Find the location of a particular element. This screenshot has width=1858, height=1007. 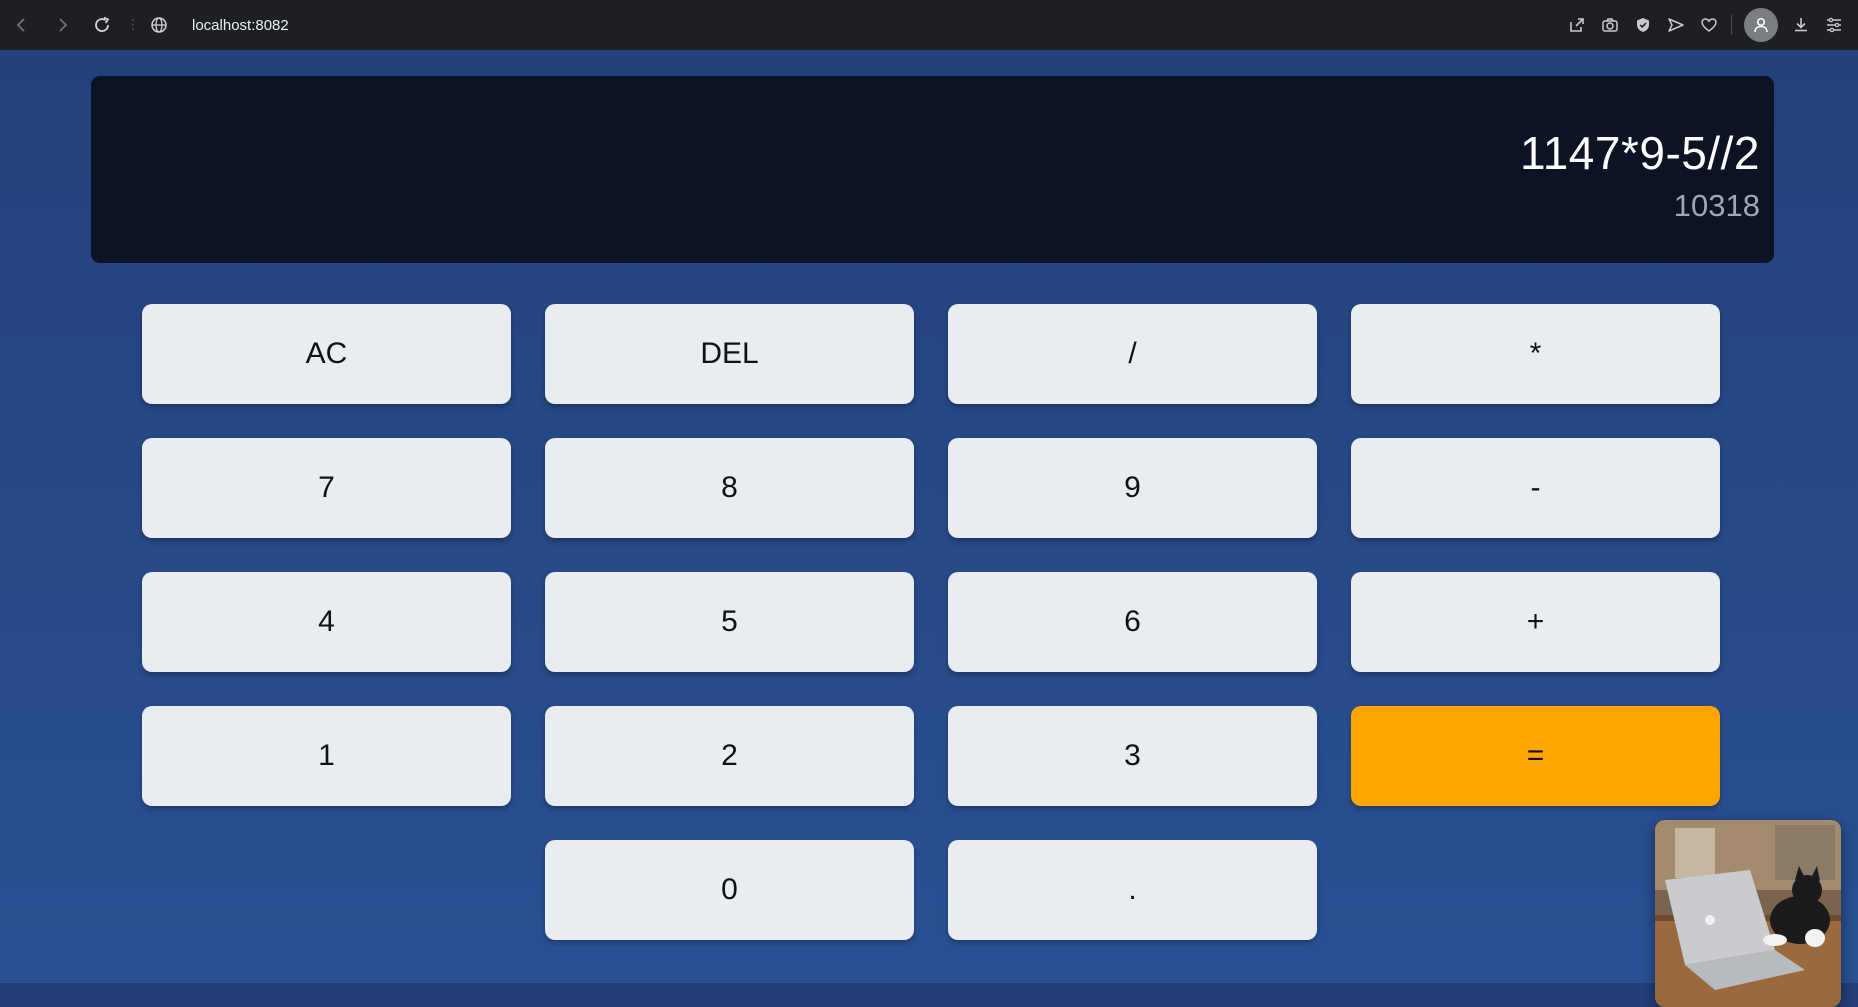

shield-button is located at coordinates (1642, 25).